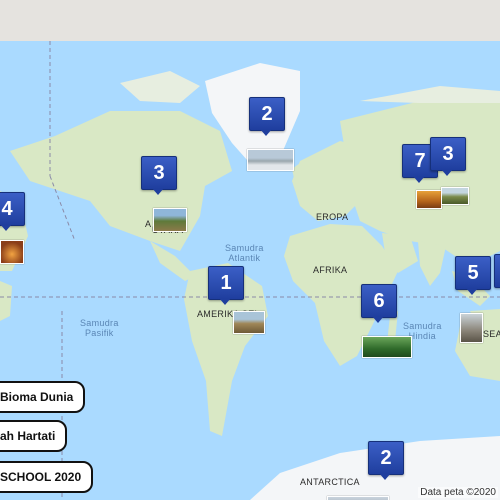  Describe the element at coordinates (491, 334) in the screenshot. I see `label-sea: SEA` at that location.